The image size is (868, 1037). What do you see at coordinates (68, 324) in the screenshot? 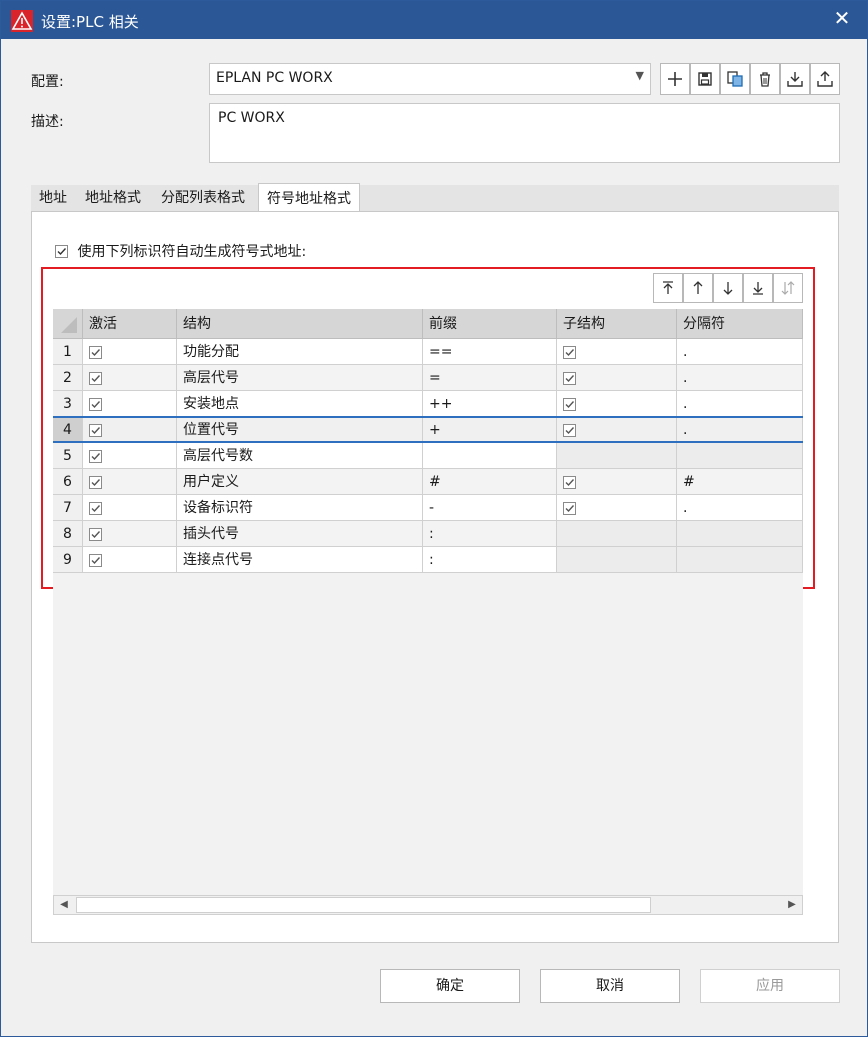
I see `select-all-corner` at bounding box center [68, 324].